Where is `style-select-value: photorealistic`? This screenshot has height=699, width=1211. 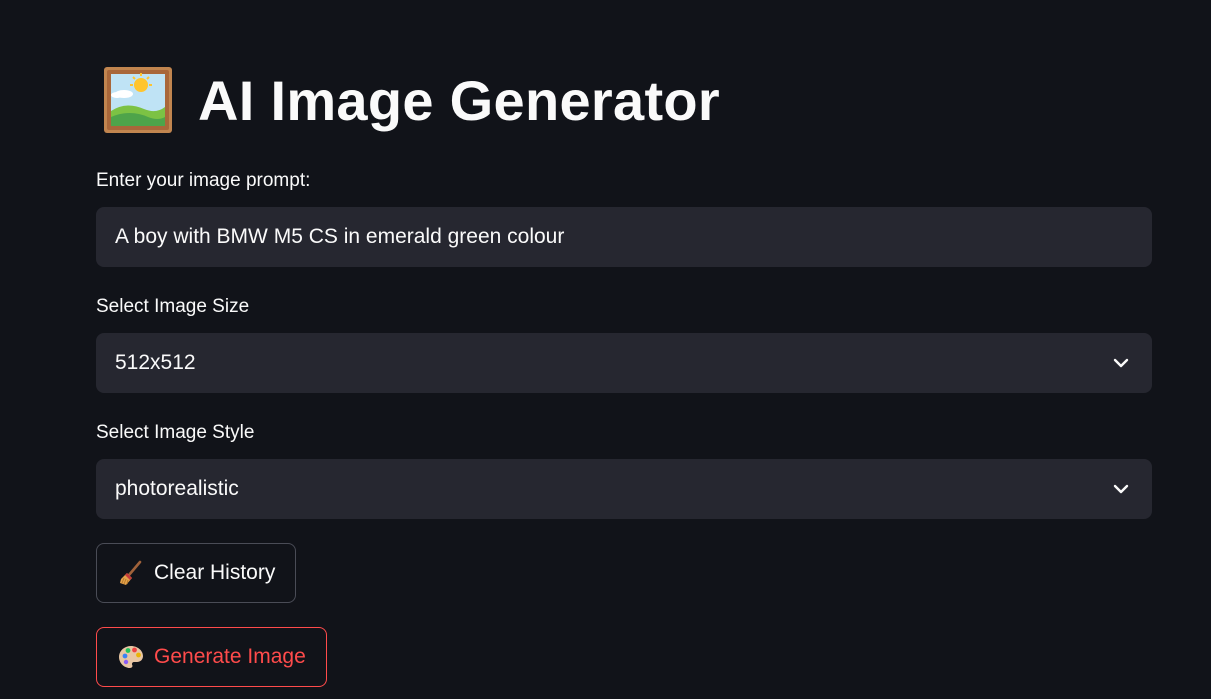 style-select-value: photorealistic is located at coordinates (177, 488).